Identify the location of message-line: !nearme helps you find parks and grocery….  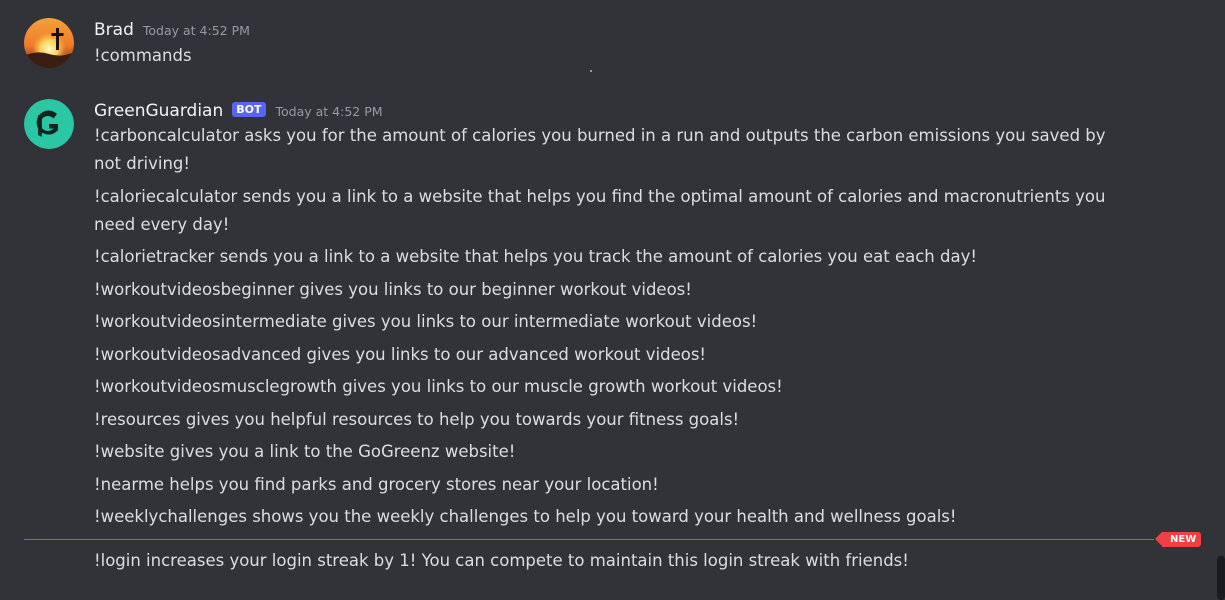
(376, 484).